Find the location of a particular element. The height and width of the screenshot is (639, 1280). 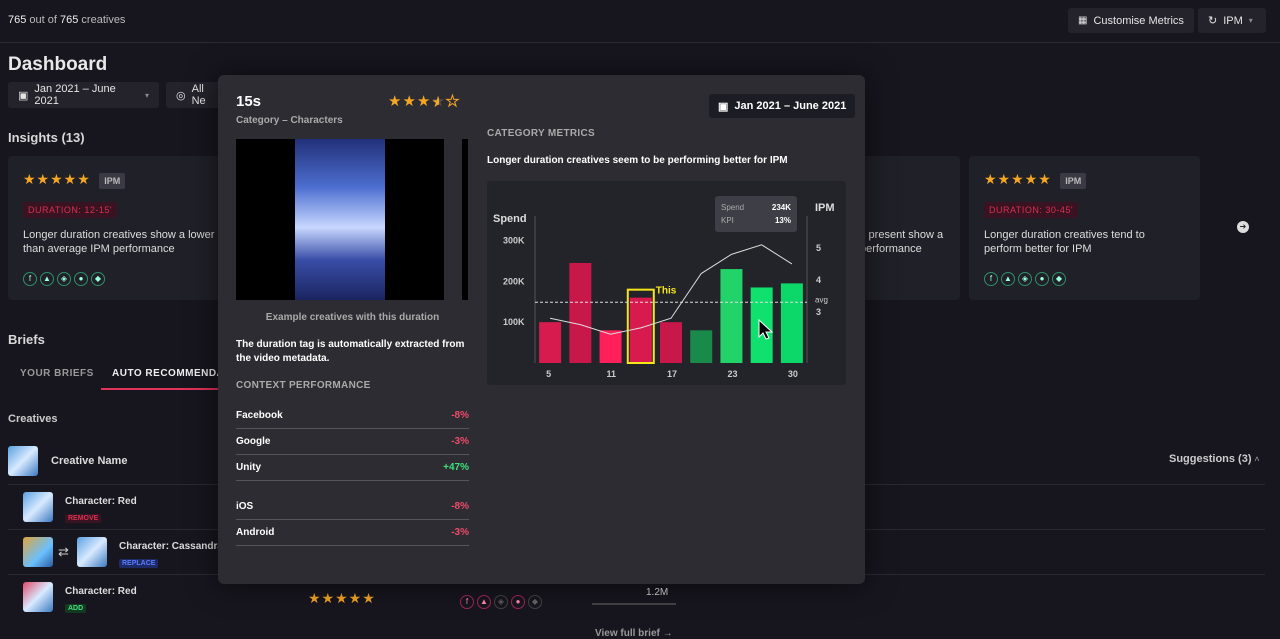

example-creative-video-next is located at coordinates (465, 219).